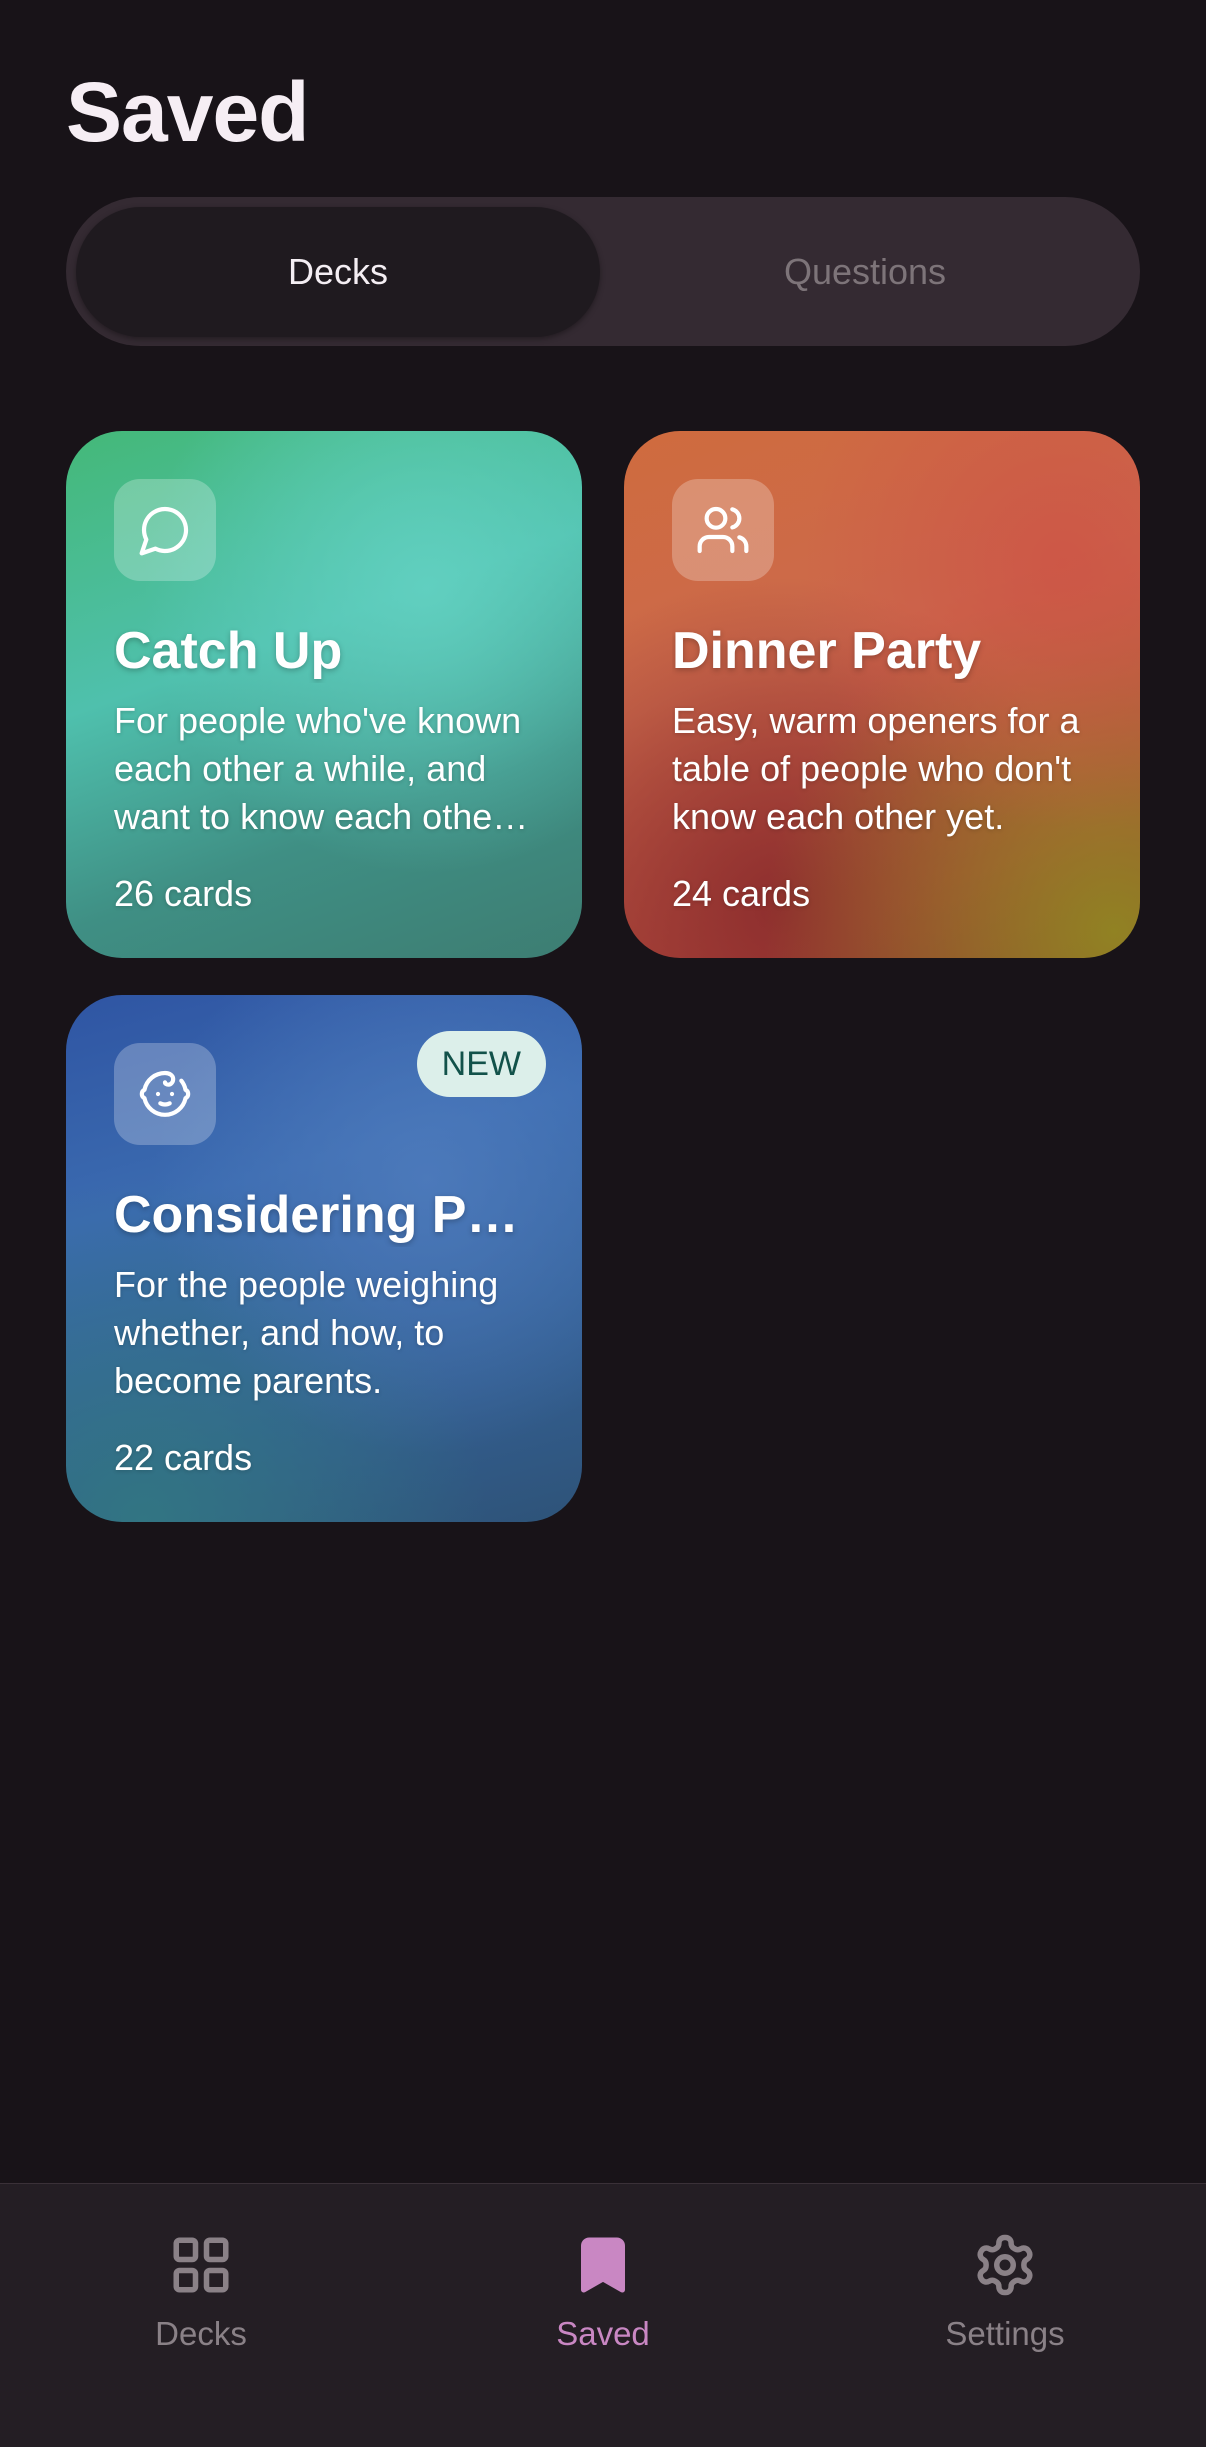 Image resolution: width=1206 pixels, height=2447 pixels. What do you see at coordinates (1005, 2333) in the screenshot?
I see `nav-label: Settings` at bounding box center [1005, 2333].